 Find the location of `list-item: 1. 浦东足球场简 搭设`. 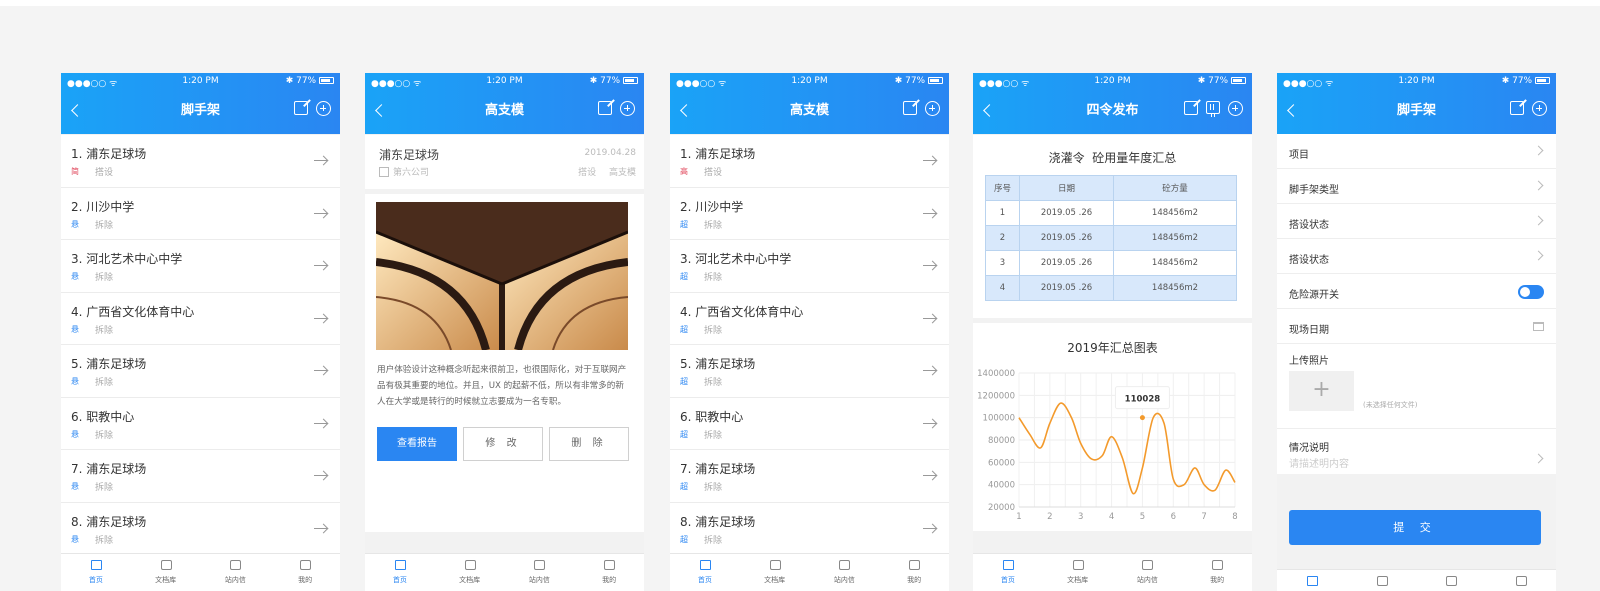

list-item: 1. 浦东足球场简 搭设 is located at coordinates (200, 161).